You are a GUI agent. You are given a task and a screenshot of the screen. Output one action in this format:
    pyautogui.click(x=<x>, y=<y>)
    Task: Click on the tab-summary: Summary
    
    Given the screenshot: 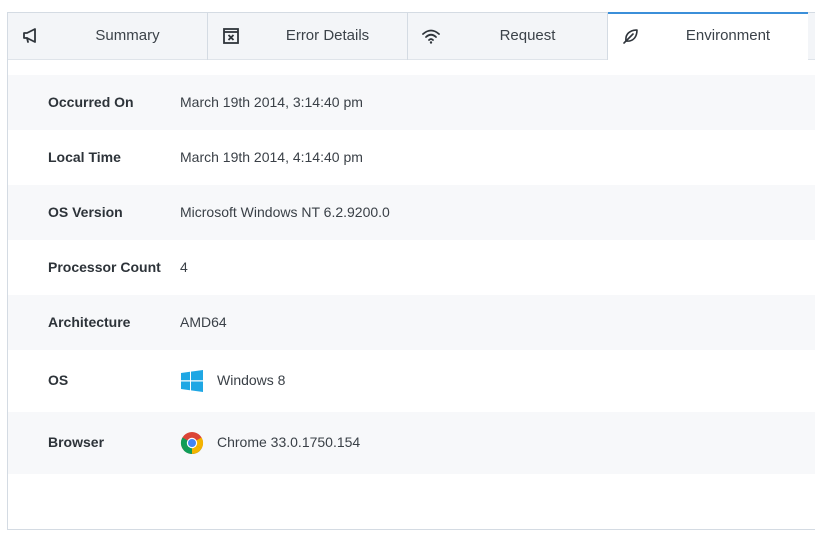 What is the action you would take?
    pyautogui.click(x=108, y=36)
    